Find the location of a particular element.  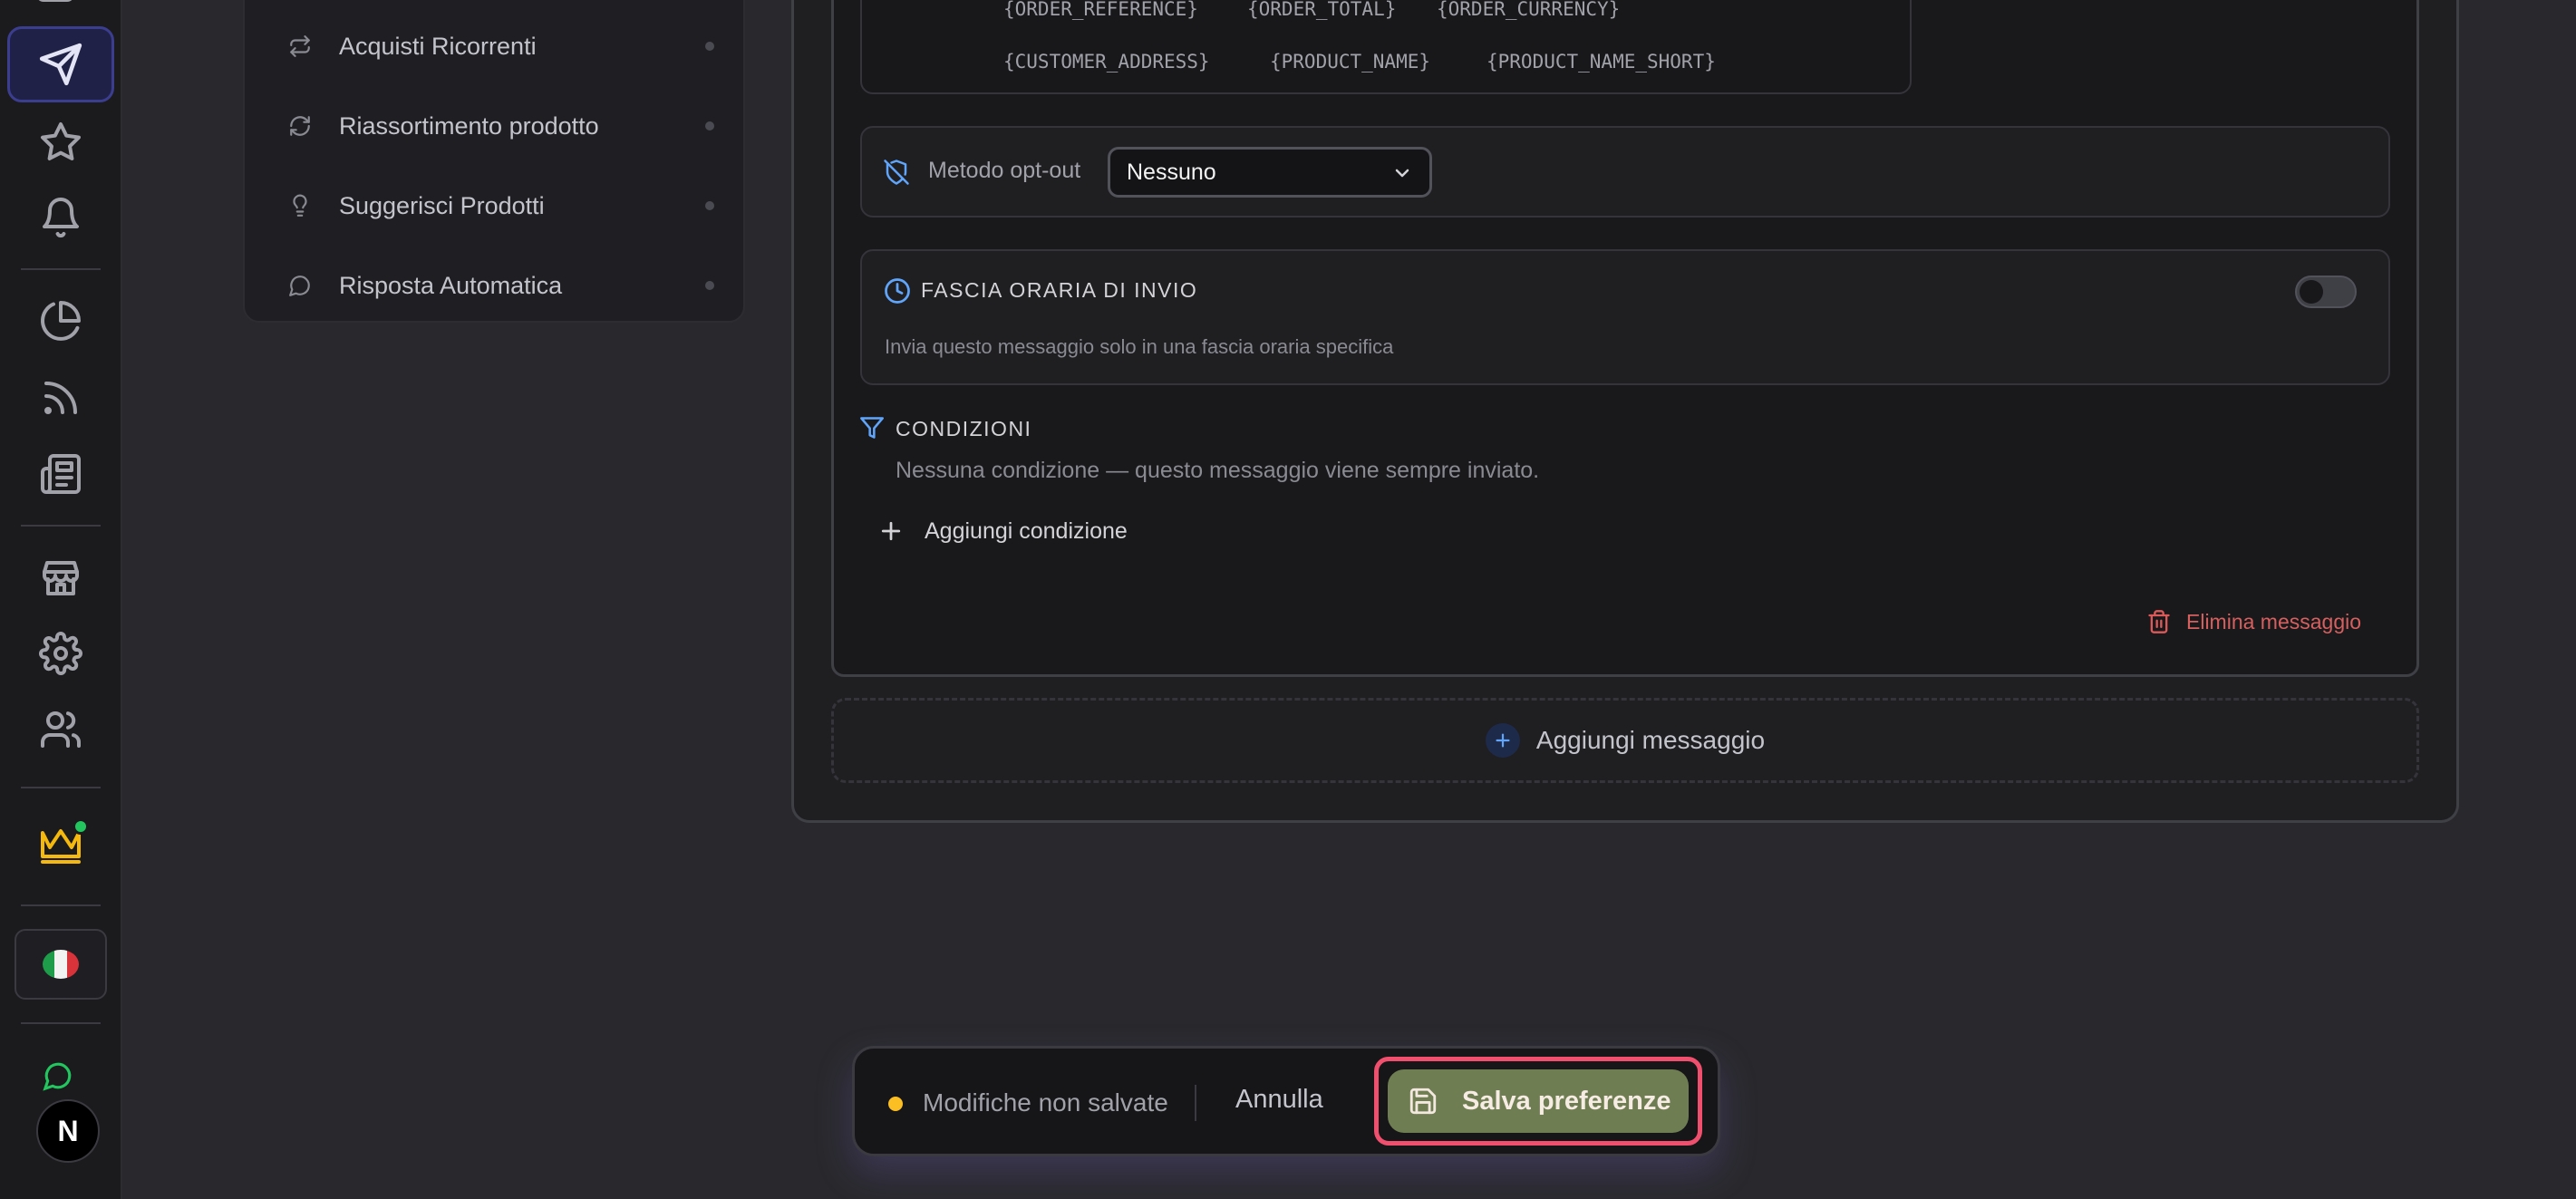

nav-favorites is located at coordinates (60, 142).